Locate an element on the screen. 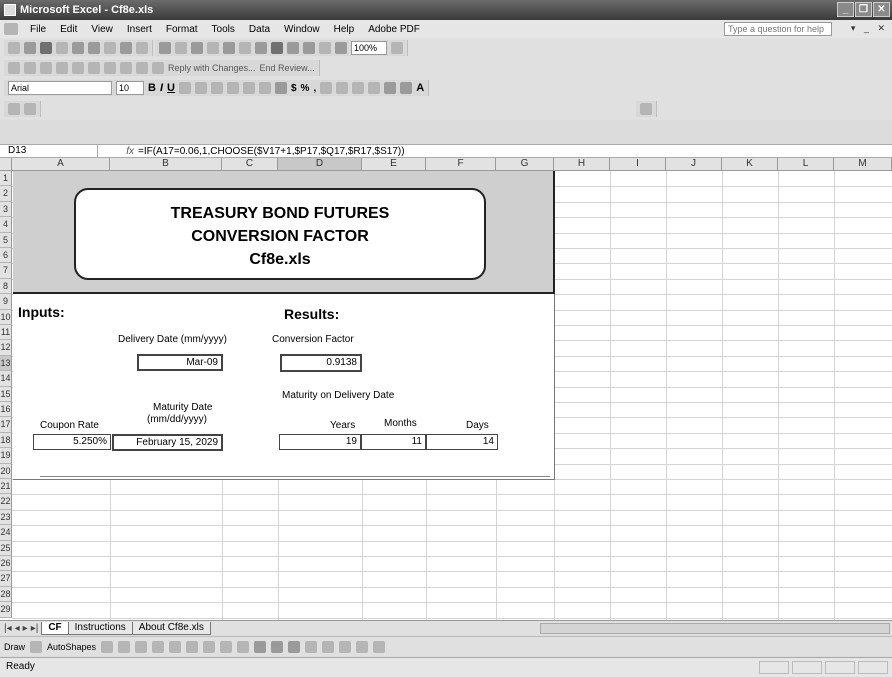 This screenshot has height=677, width=892. drawing-icon is located at coordinates (341, 48).